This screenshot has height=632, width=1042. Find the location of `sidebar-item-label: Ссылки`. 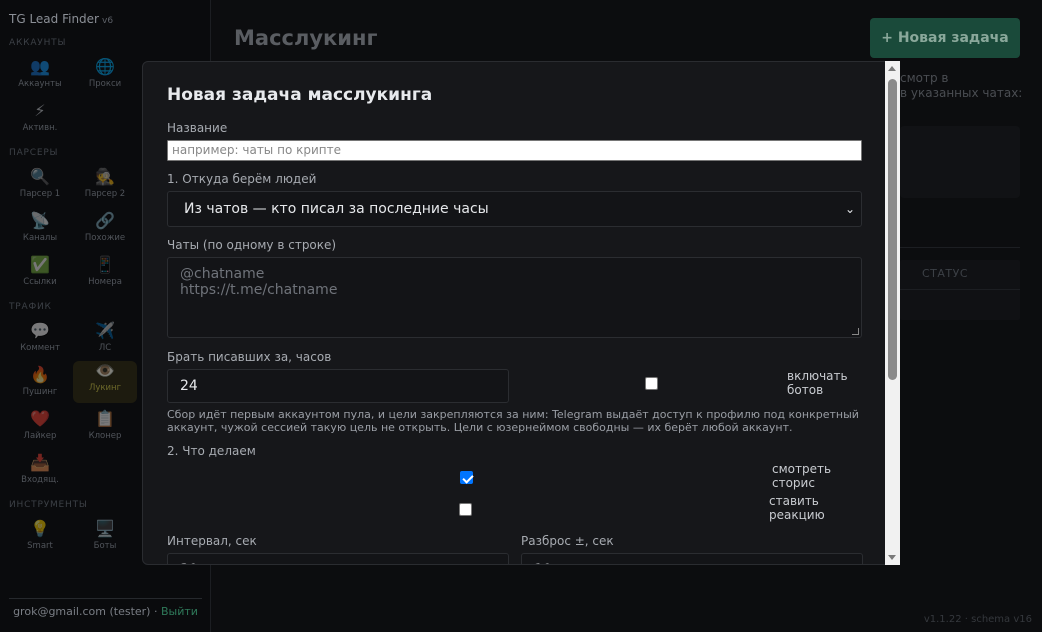

sidebar-item-label: Ссылки is located at coordinates (40, 282).